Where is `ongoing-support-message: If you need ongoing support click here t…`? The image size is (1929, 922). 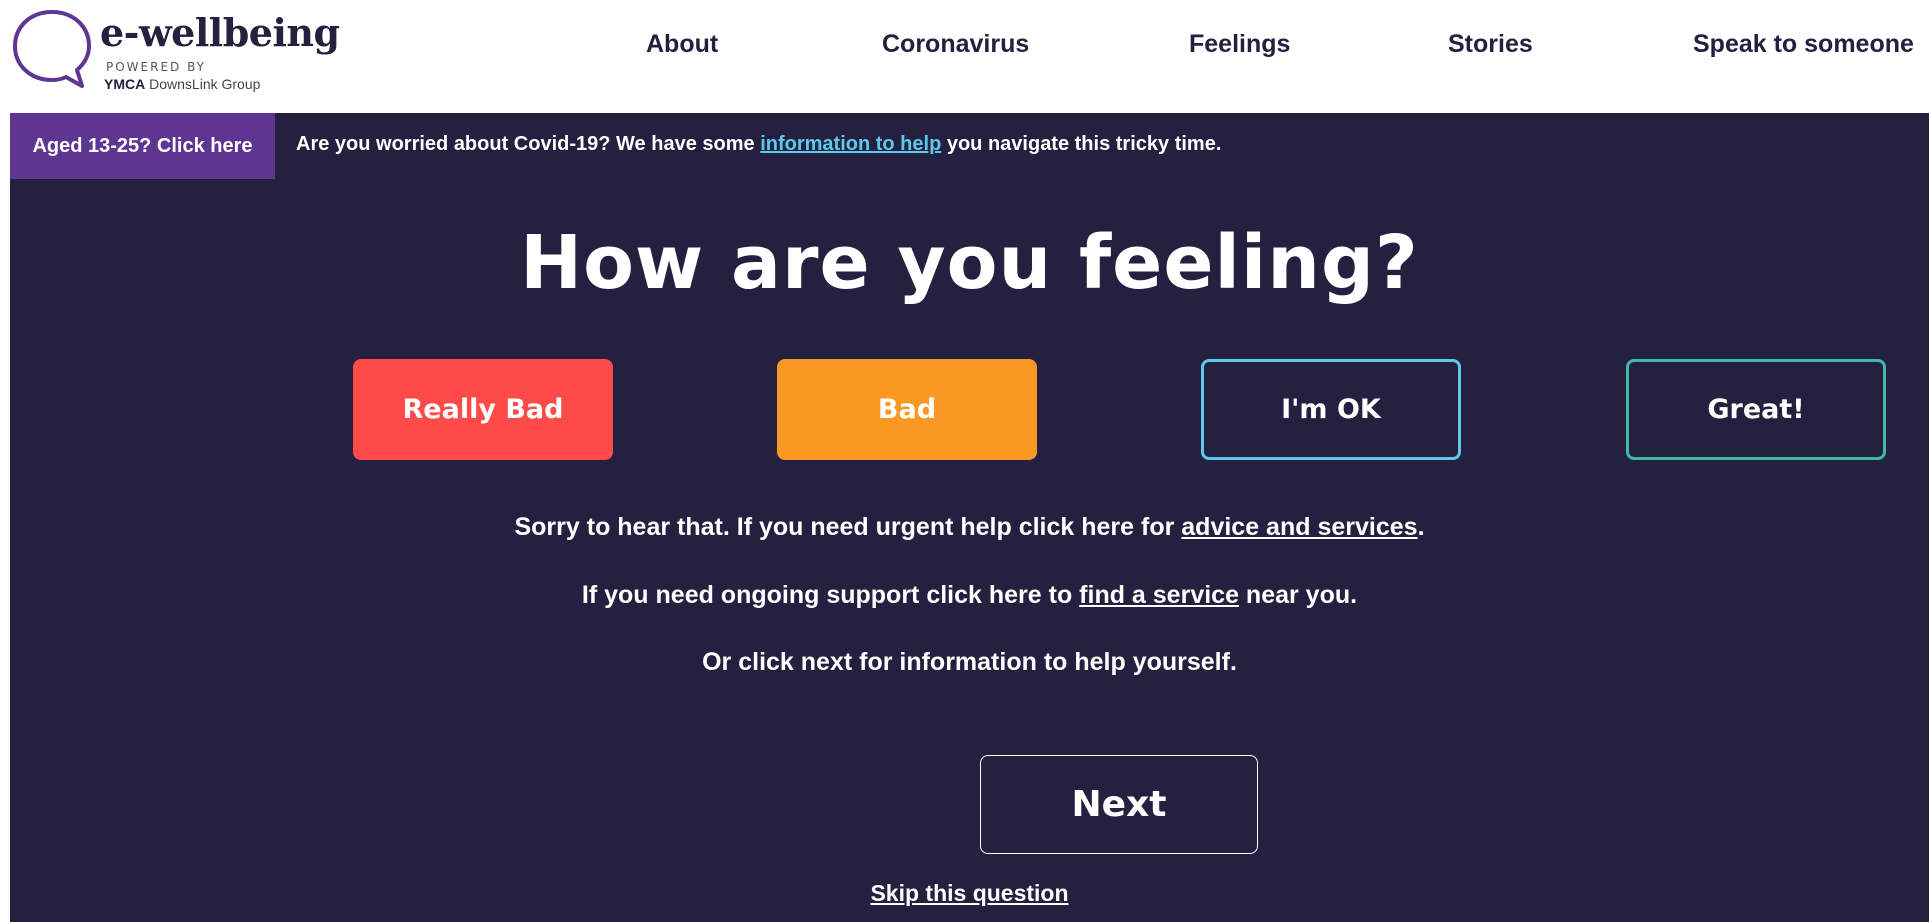 ongoing-support-message: If you need ongoing support click here t… is located at coordinates (969, 595).